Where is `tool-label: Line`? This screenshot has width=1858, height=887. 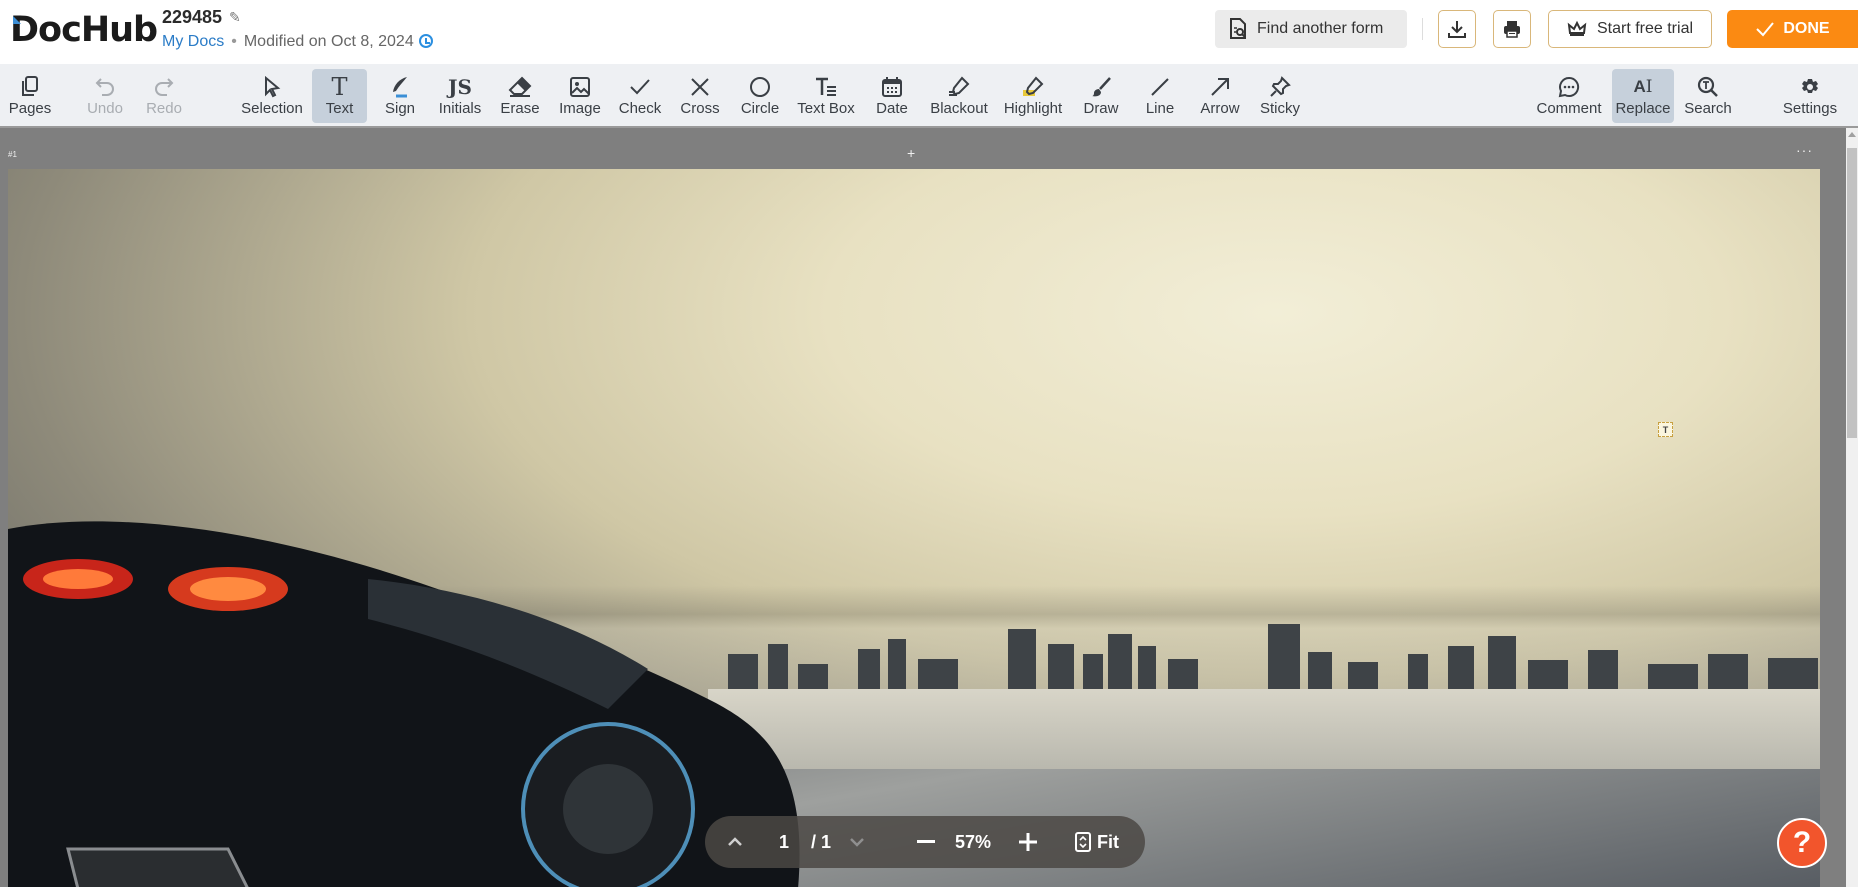
tool-label: Line is located at coordinates (1160, 108).